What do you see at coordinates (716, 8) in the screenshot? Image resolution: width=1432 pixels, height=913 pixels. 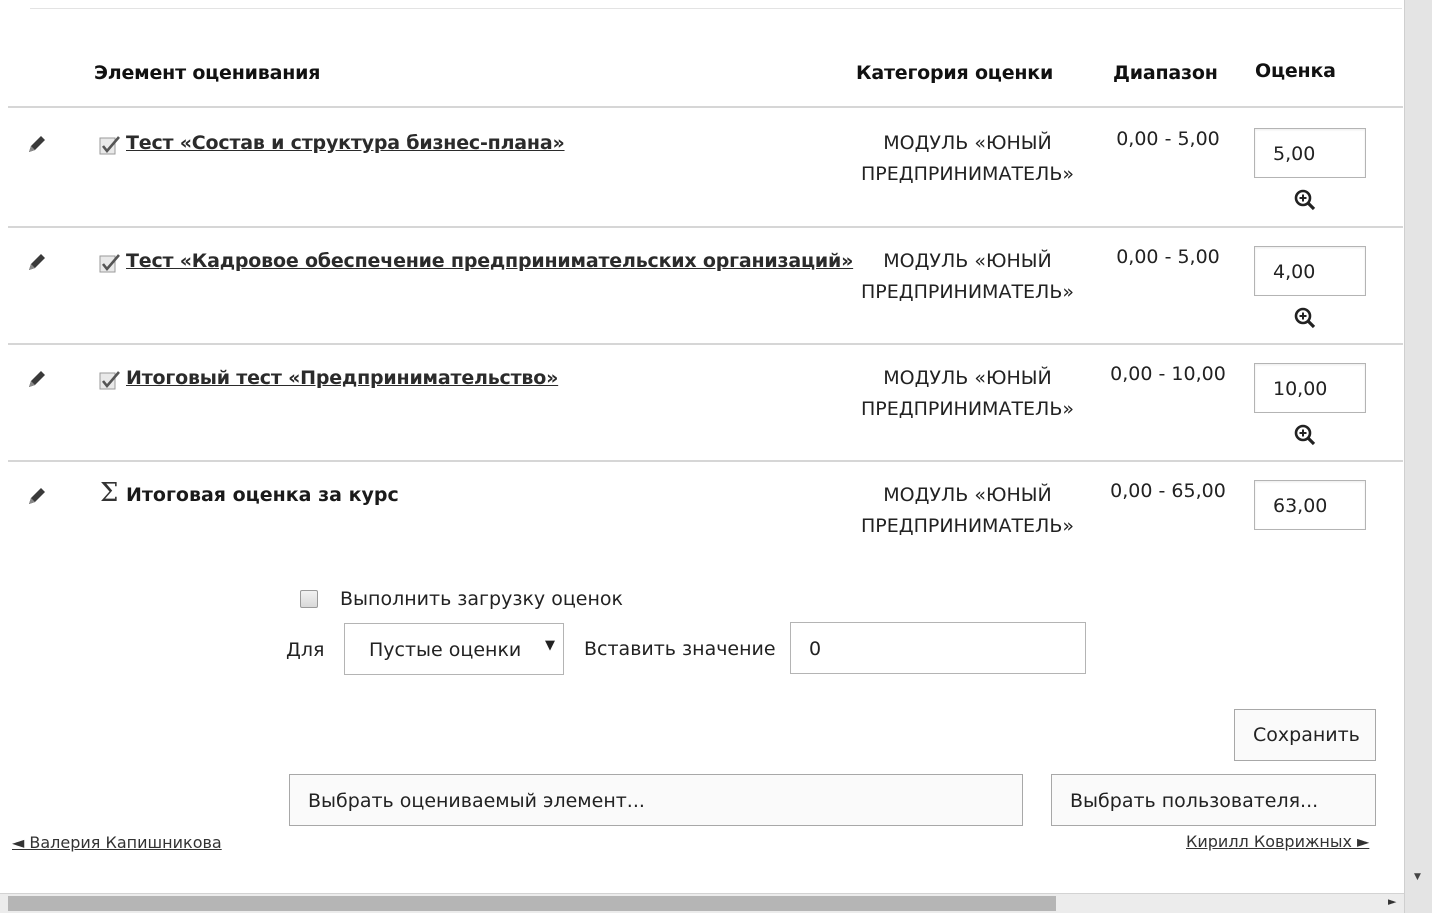 I see `top-border` at bounding box center [716, 8].